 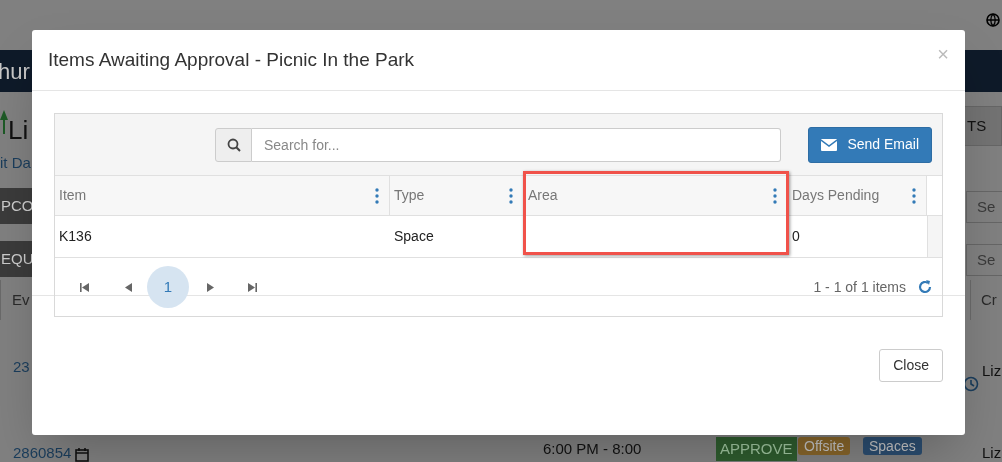 I want to click on section-tab: EQU, so click(x=16, y=259).